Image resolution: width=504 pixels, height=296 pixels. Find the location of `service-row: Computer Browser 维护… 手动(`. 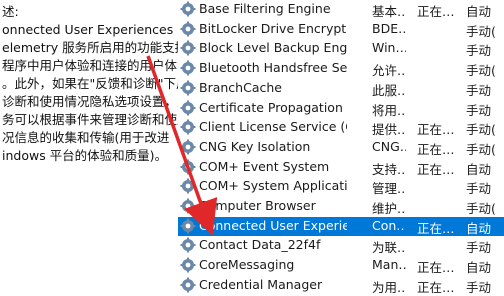

service-row: Computer Browser 维护… 手动( is located at coordinates (341, 206).